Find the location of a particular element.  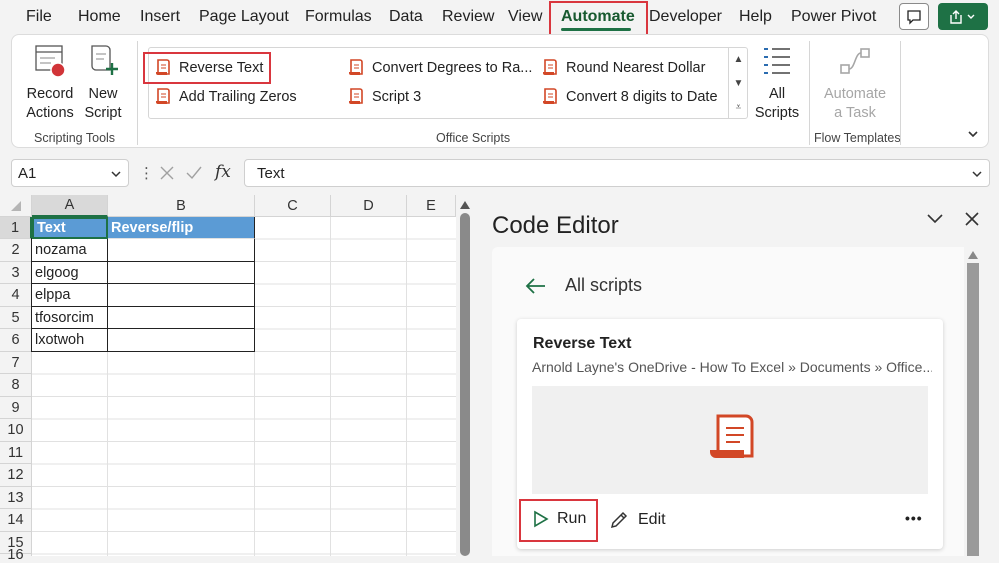

insert-function-icon: fx is located at coordinates (223, 172).